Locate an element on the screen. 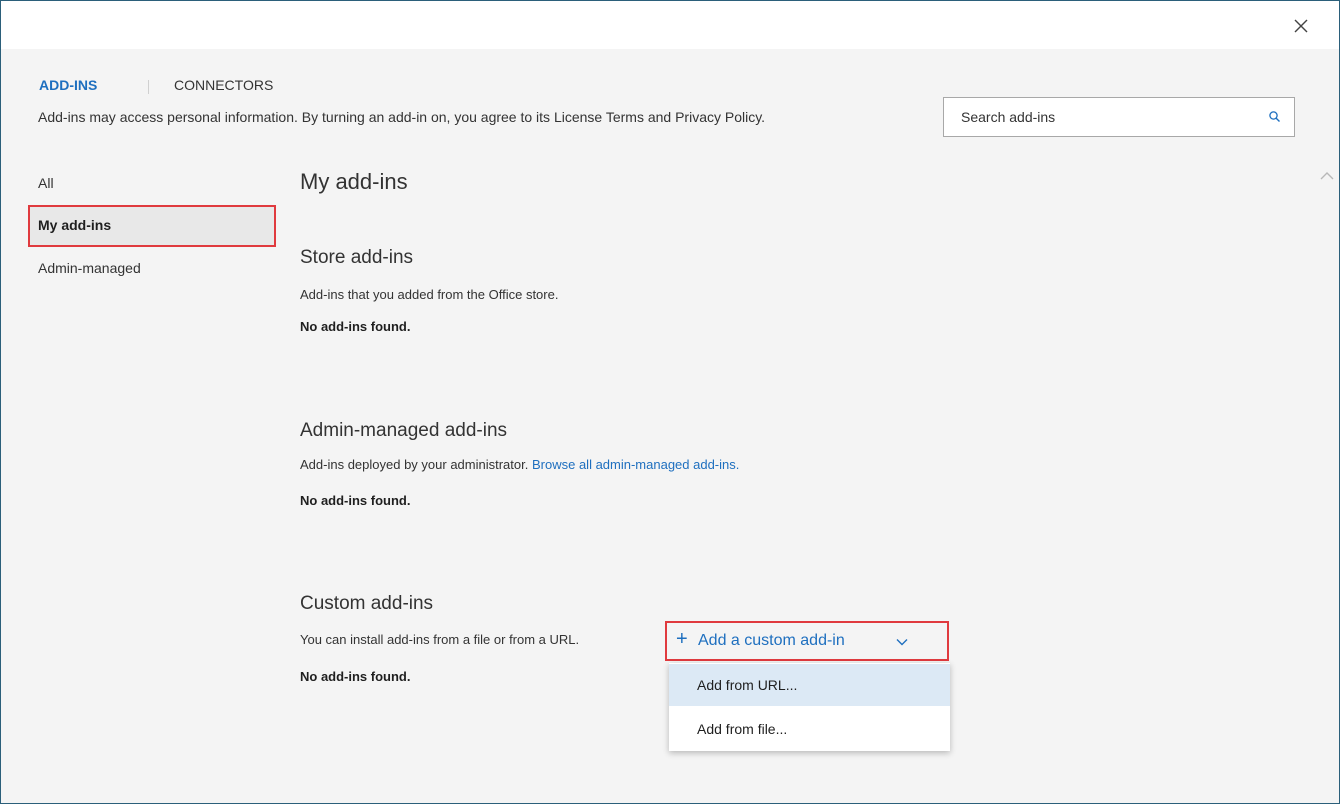 This screenshot has width=1340, height=804. tab-connectors: CONNECTORS is located at coordinates (223, 85).